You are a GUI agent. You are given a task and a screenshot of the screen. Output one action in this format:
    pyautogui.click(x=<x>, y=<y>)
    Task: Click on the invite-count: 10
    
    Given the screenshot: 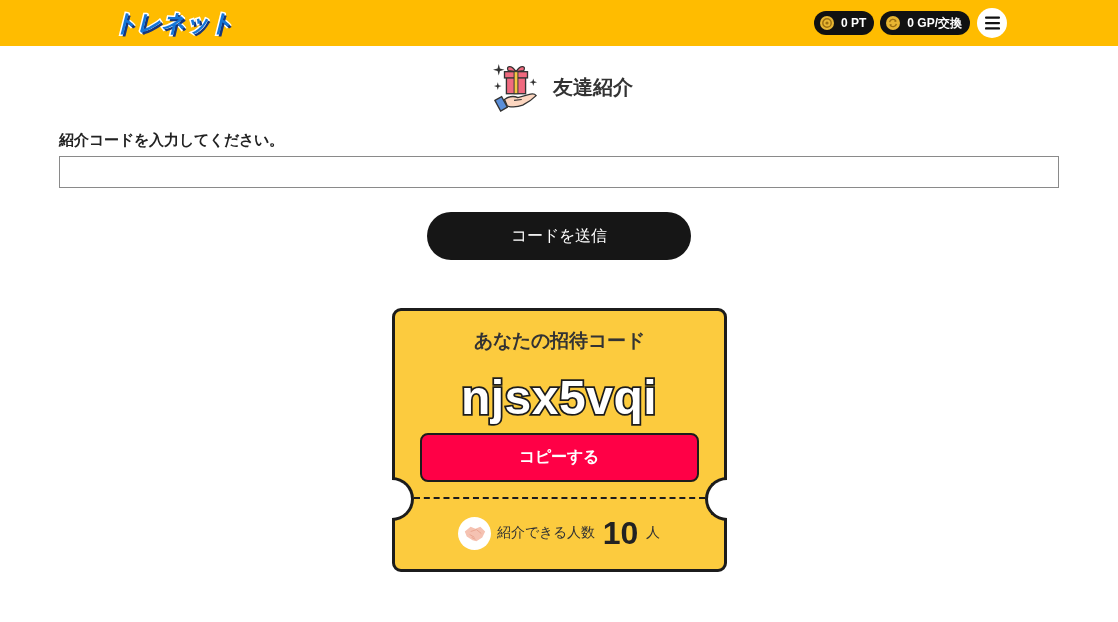 What is the action you would take?
    pyautogui.click(x=620, y=533)
    